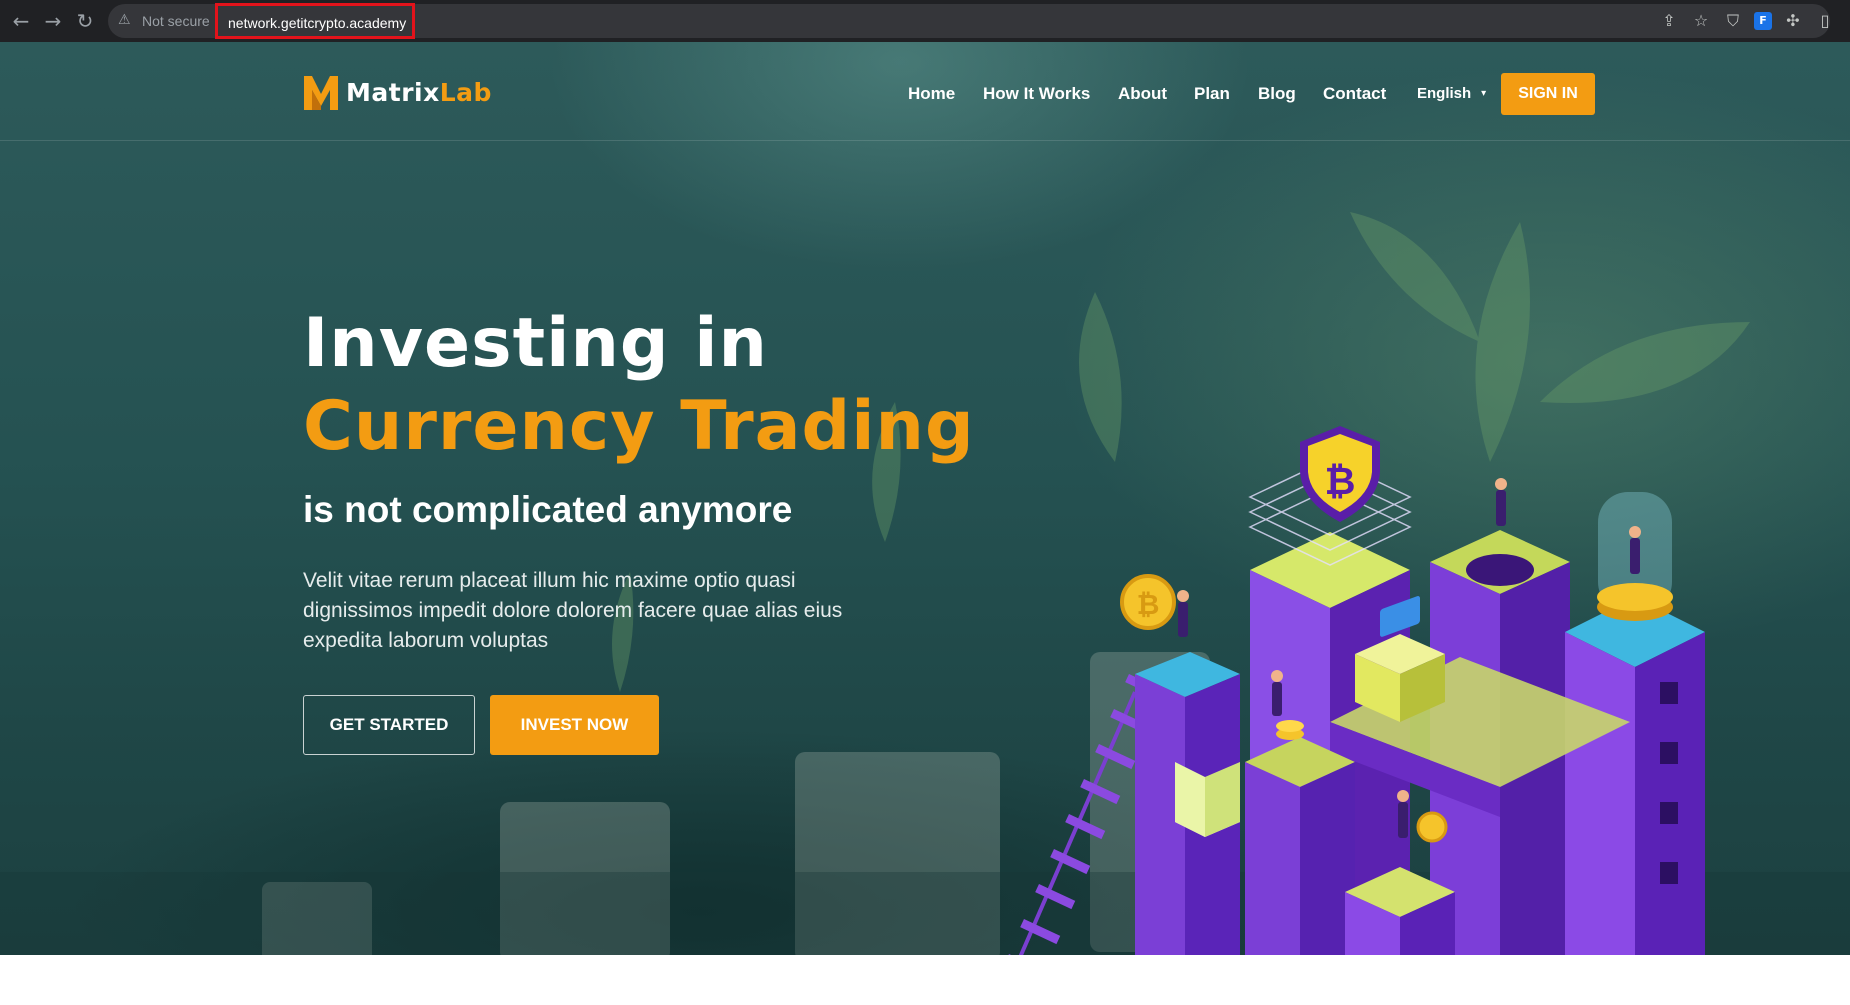 The width and height of the screenshot is (1850, 1005). I want to click on security-label: Not secure, so click(176, 21).